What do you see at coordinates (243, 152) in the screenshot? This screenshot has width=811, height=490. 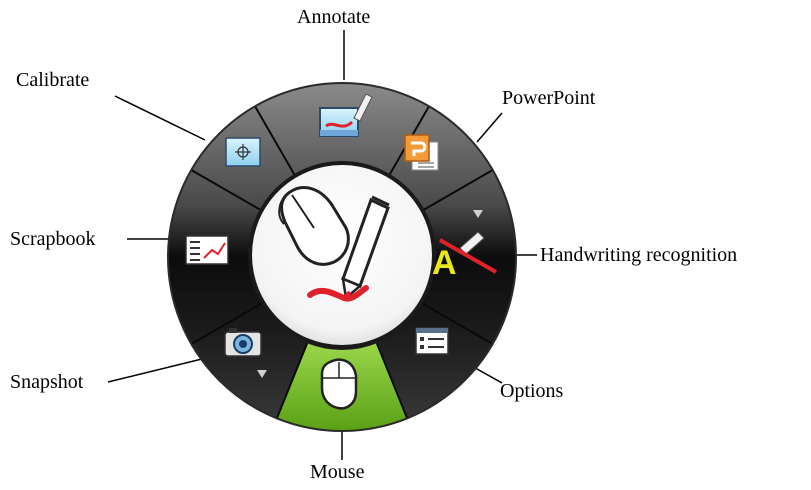 I see `calibrate-icon` at bounding box center [243, 152].